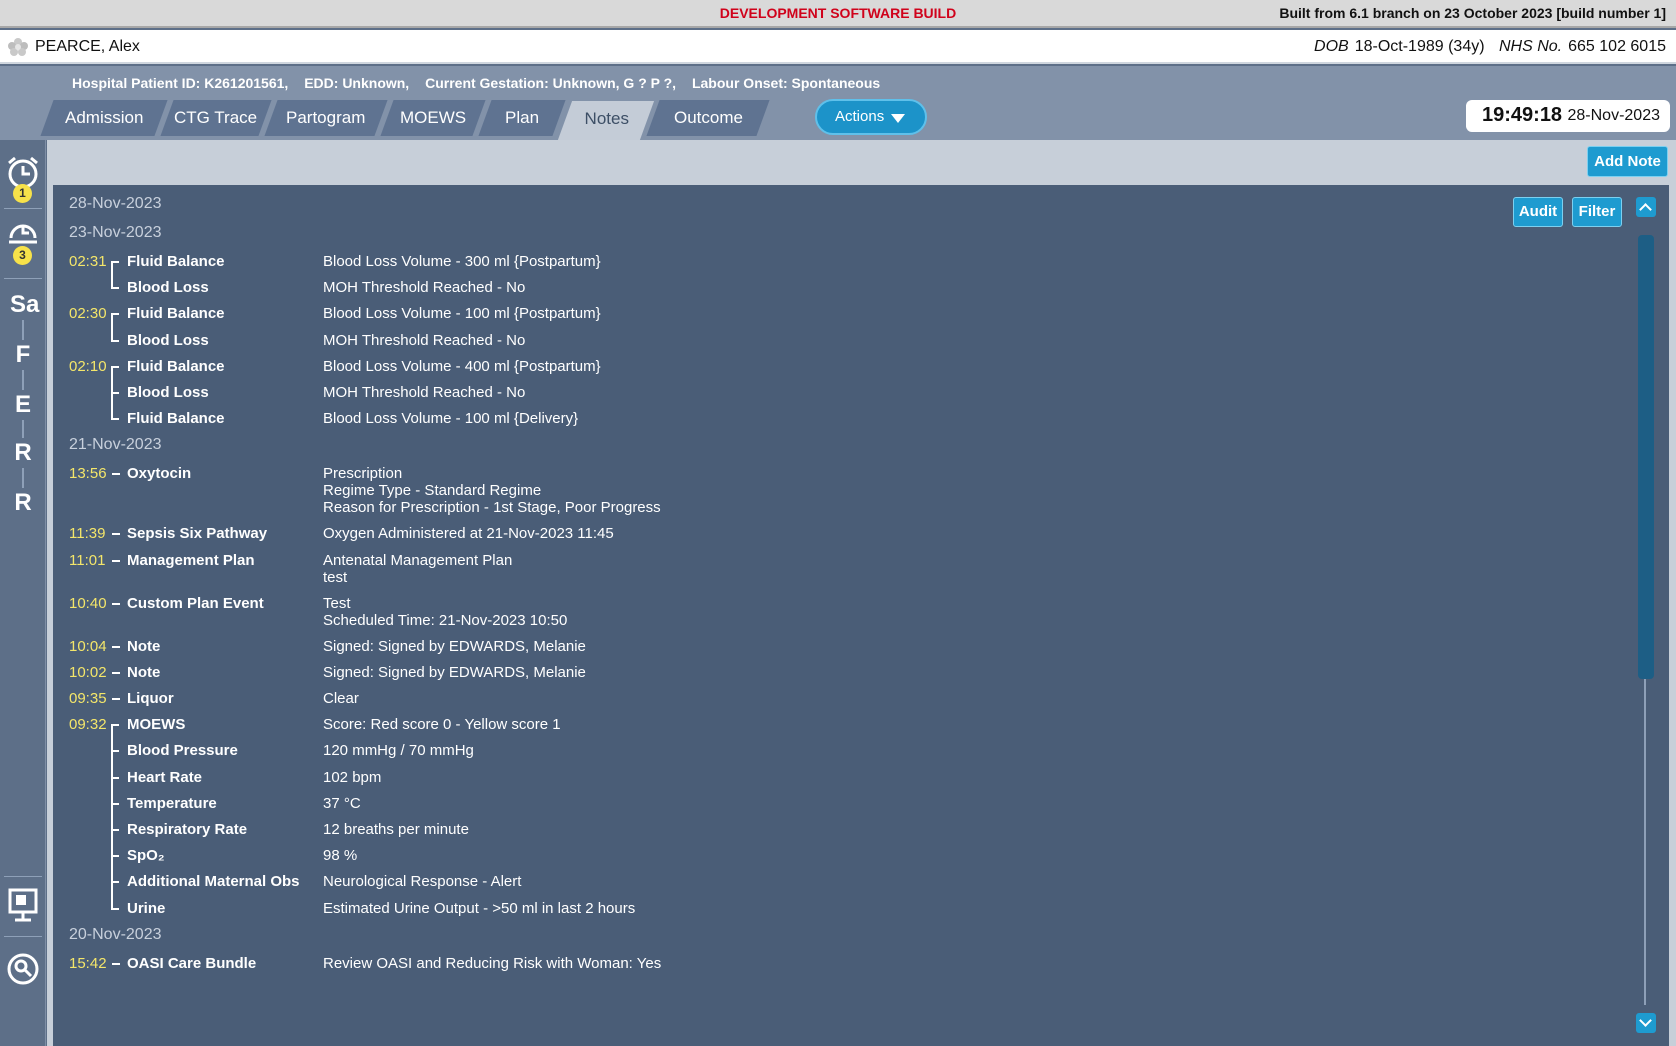 This screenshot has height=1046, width=1676. I want to click on entry-value-line: Neurological Response - Alert, so click(422, 882).